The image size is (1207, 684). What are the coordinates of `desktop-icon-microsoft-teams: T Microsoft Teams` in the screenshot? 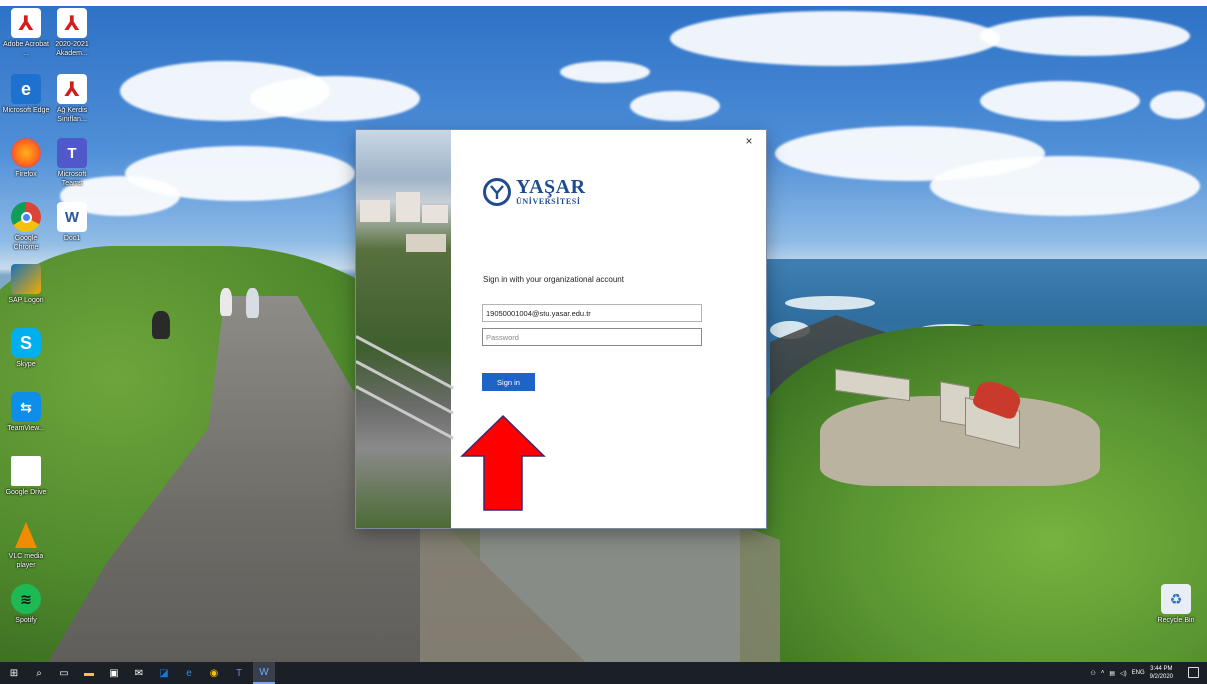 It's located at (72, 163).